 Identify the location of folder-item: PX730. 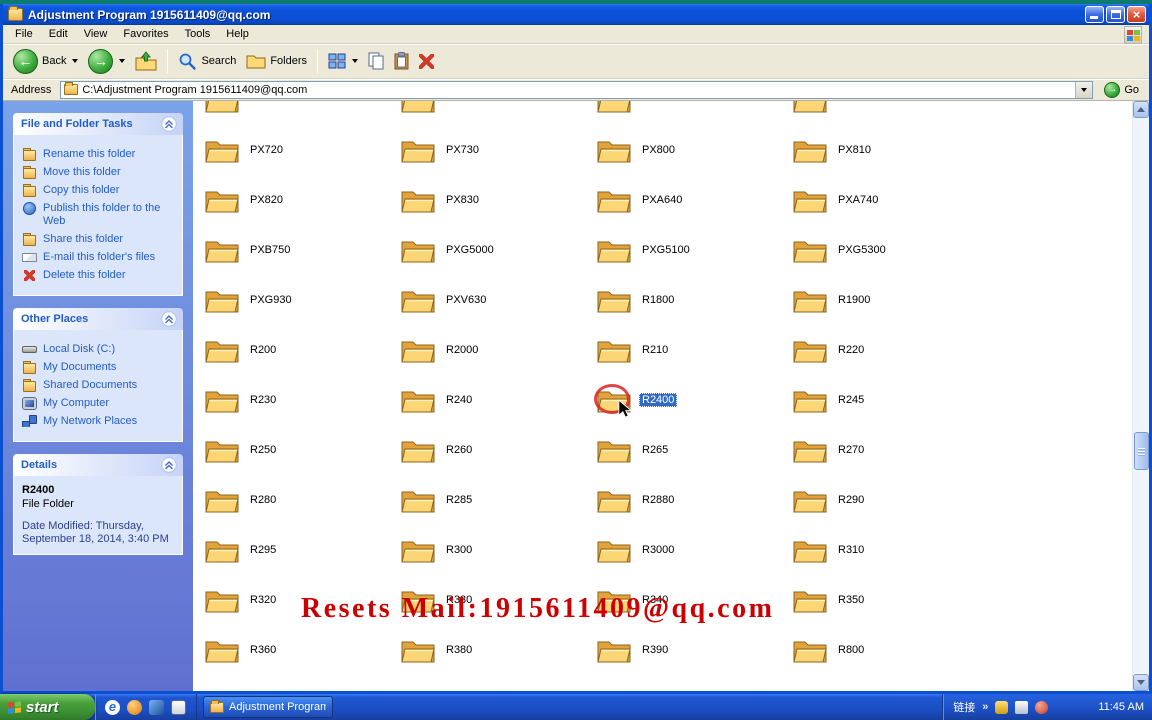
(495, 150).